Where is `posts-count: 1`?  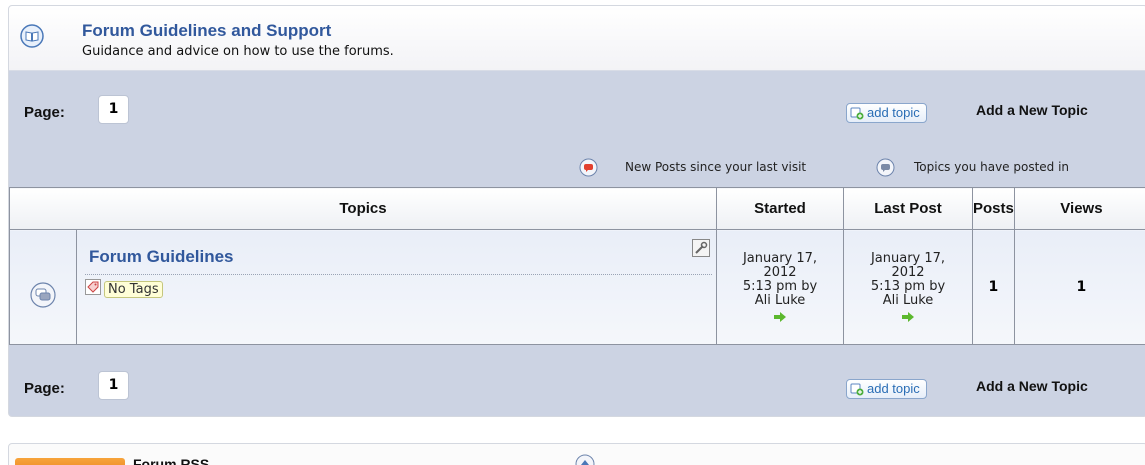 posts-count: 1 is located at coordinates (993, 287).